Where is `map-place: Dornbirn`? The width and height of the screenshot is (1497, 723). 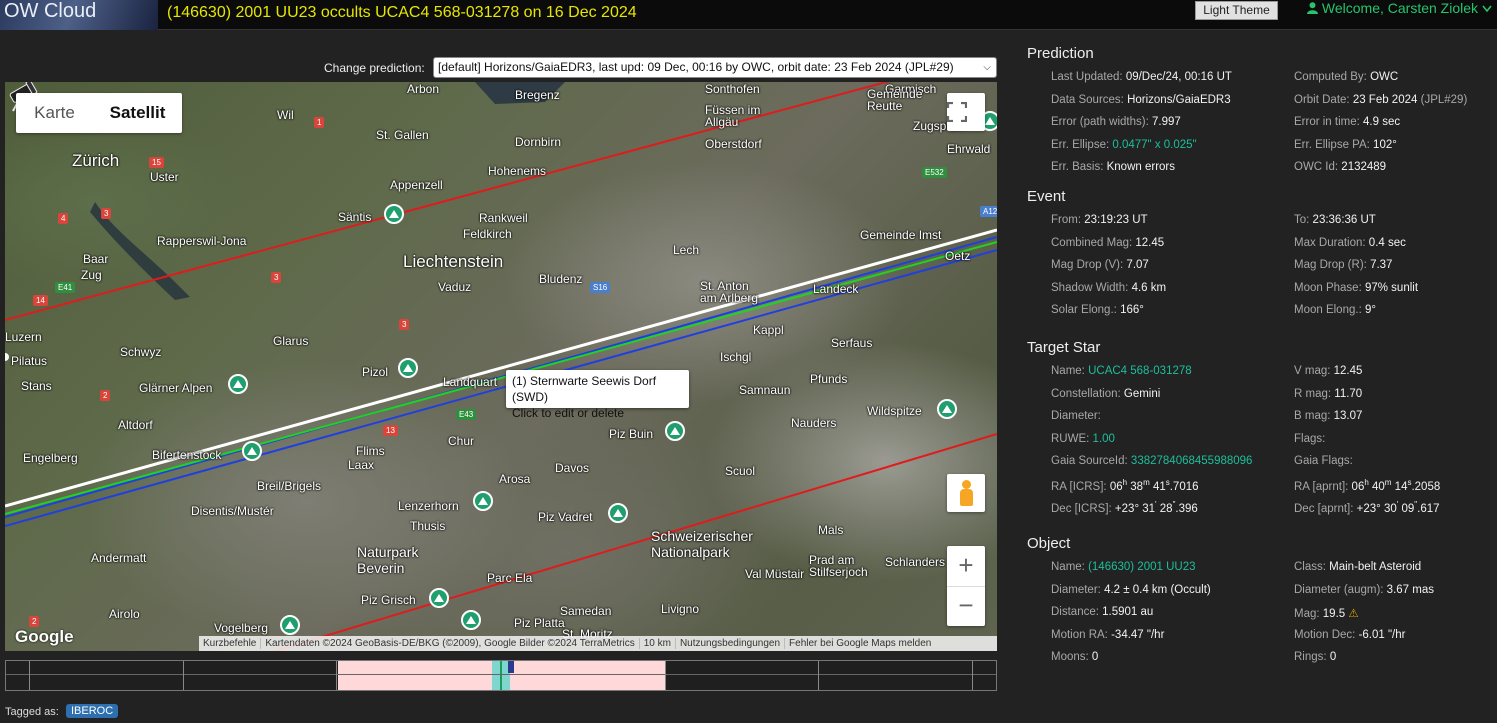
map-place: Dornbirn is located at coordinates (538, 142).